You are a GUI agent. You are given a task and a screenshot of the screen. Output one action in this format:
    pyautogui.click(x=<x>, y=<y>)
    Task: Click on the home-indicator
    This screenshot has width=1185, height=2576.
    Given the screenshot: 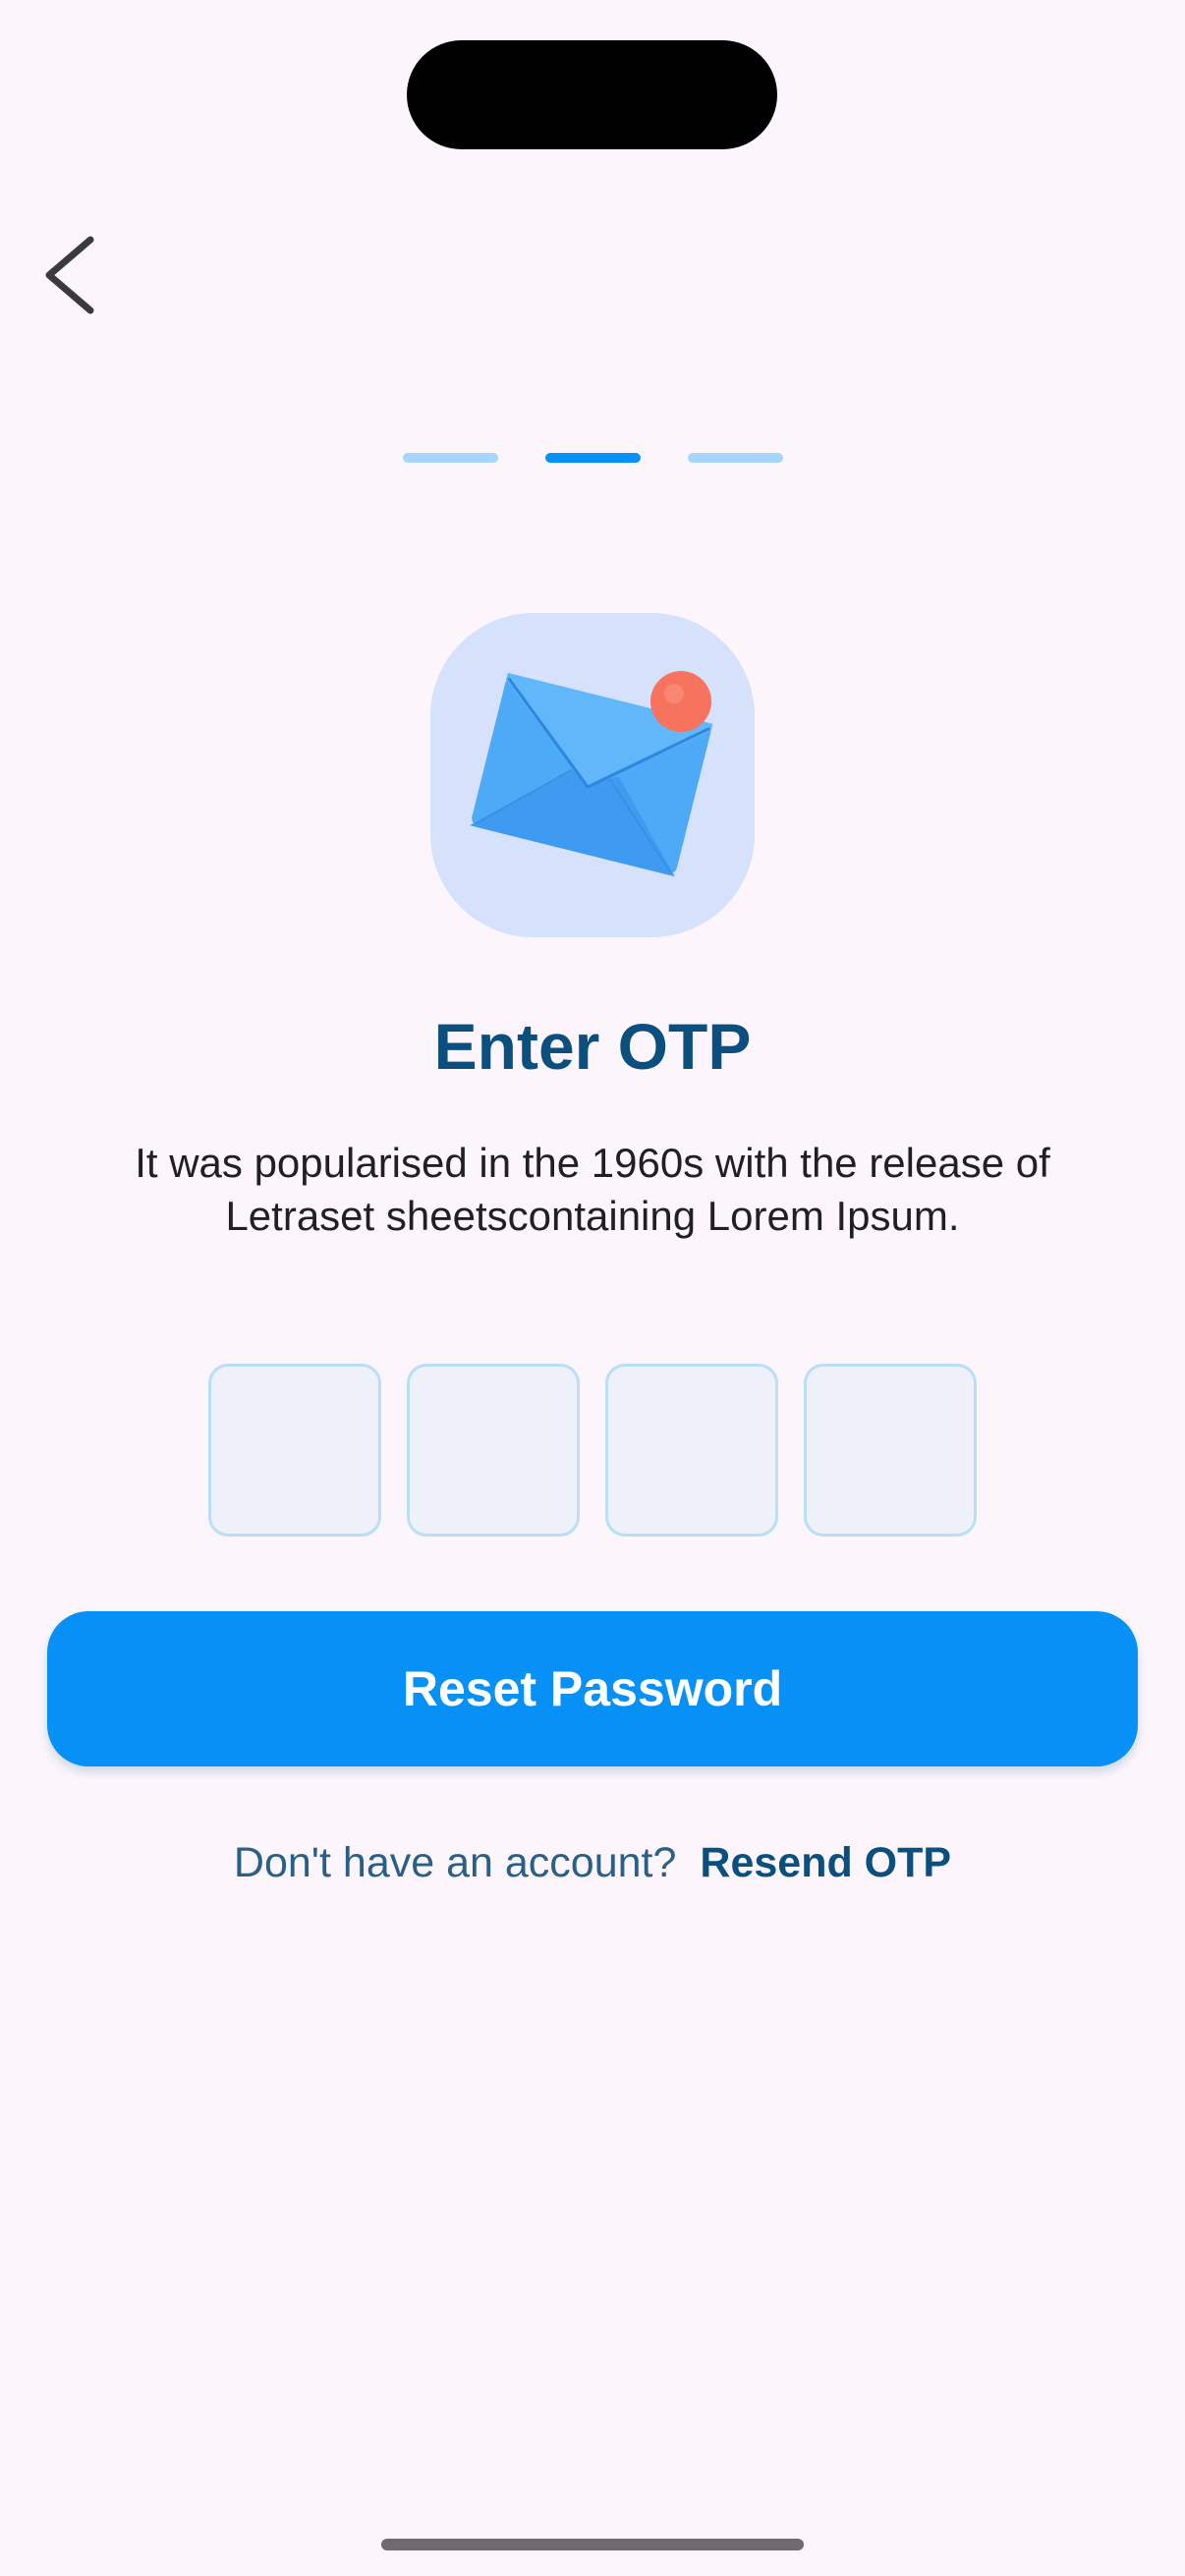 What is the action you would take?
    pyautogui.click(x=592, y=2544)
    